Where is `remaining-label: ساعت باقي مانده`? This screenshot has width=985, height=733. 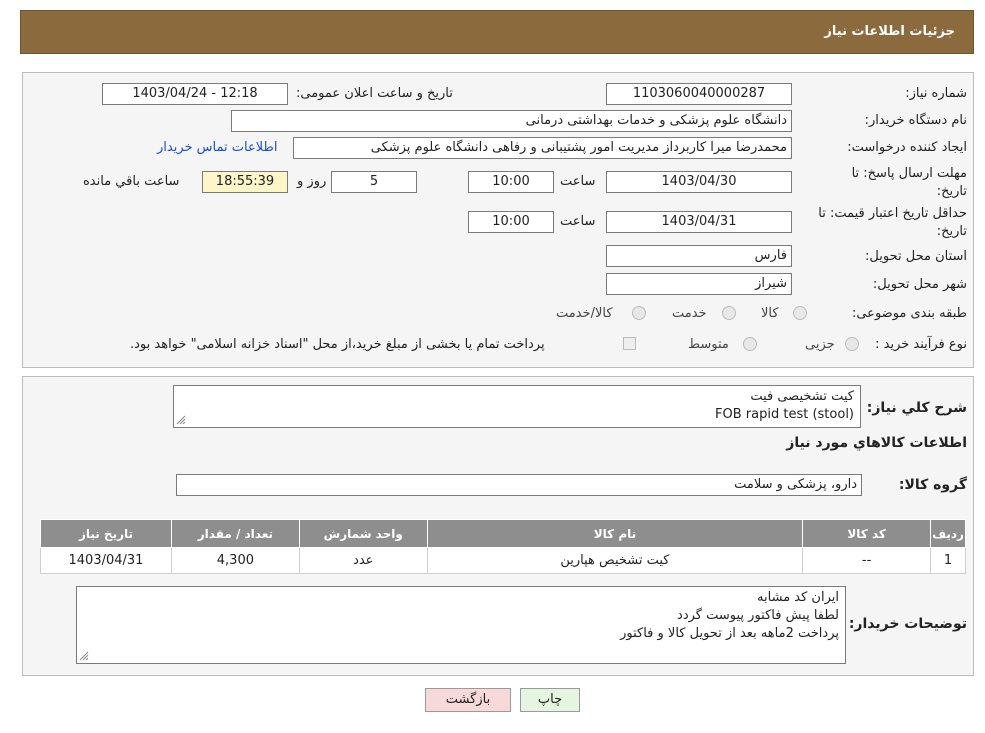 remaining-label: ساعت باقي مانده is located at coordinates (131, 181).